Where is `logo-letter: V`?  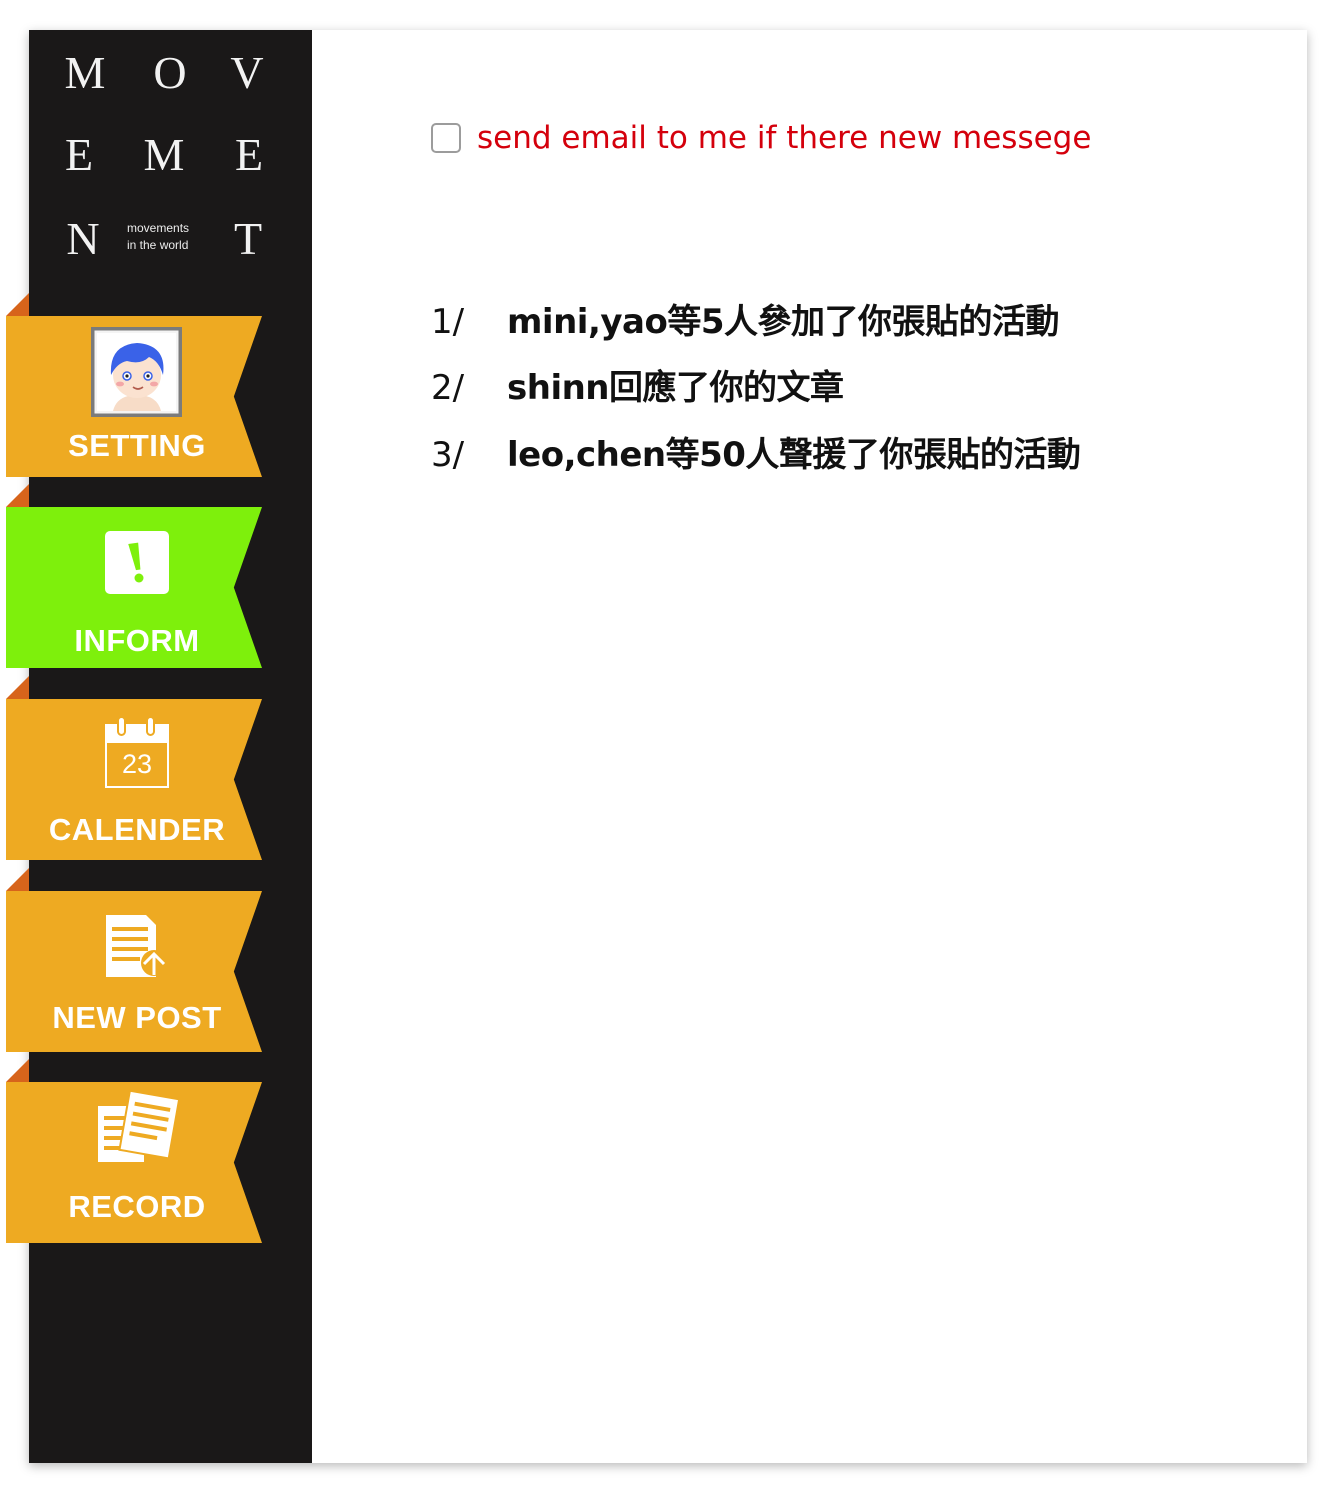
logo-letter: V is located at coordinates (247, 72).